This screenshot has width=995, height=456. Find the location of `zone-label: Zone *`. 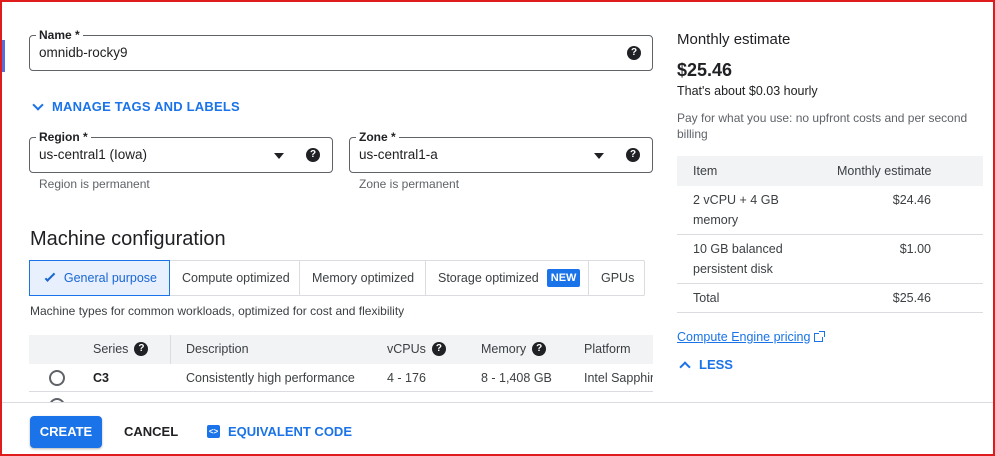

zone-label: Zone * is located at coordinates (377, 137).